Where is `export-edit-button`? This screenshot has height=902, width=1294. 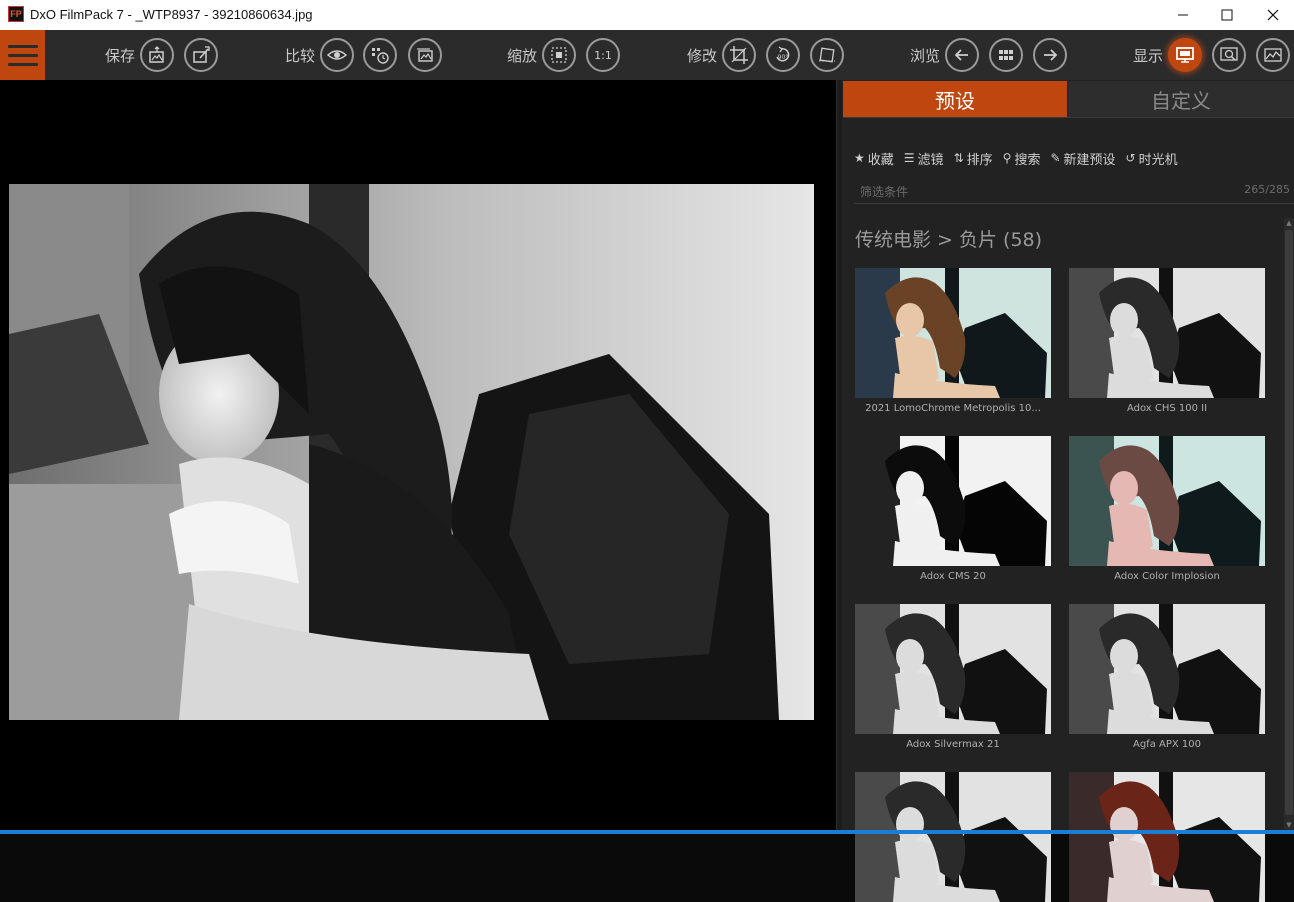 export-edit-button is located at coordinates (201, 55).